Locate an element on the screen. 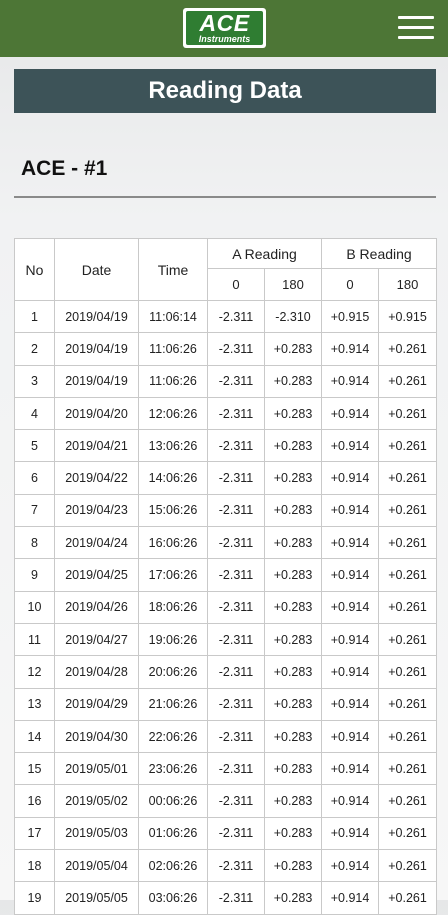 The height and width of the screenshot is (915, 448). cell-no: 10 is located at coordinates (34, 607).